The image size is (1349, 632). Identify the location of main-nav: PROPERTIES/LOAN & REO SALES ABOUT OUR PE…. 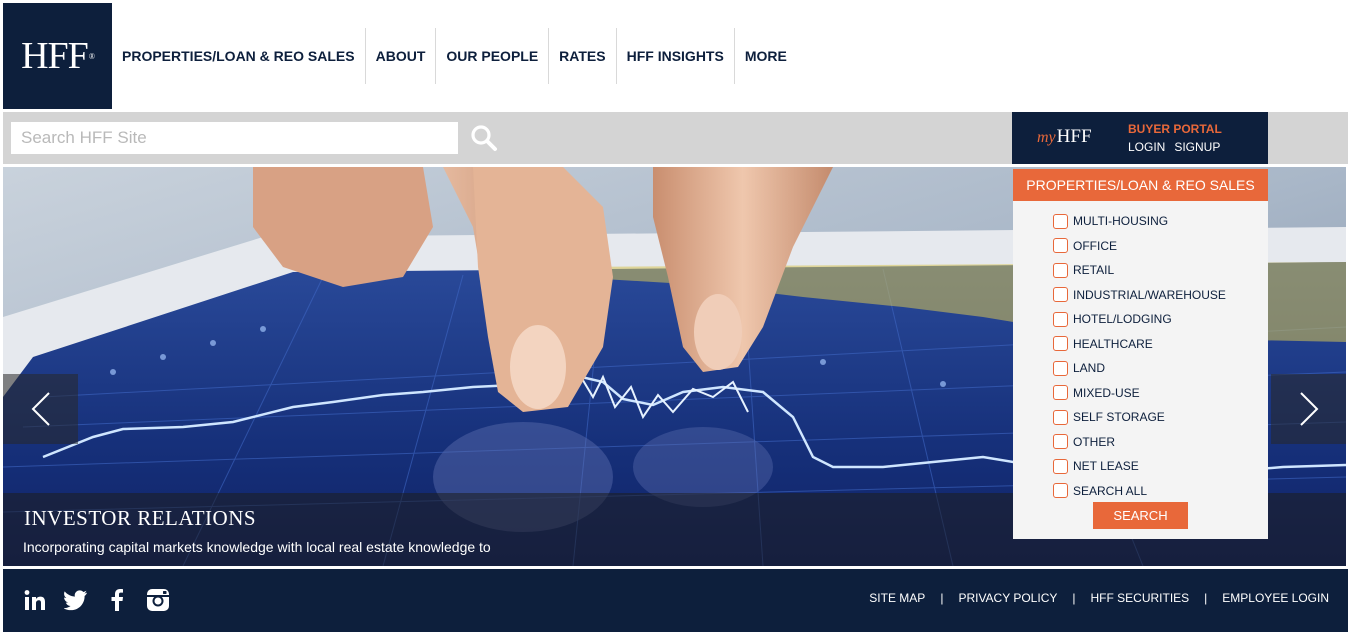
(454, 56).